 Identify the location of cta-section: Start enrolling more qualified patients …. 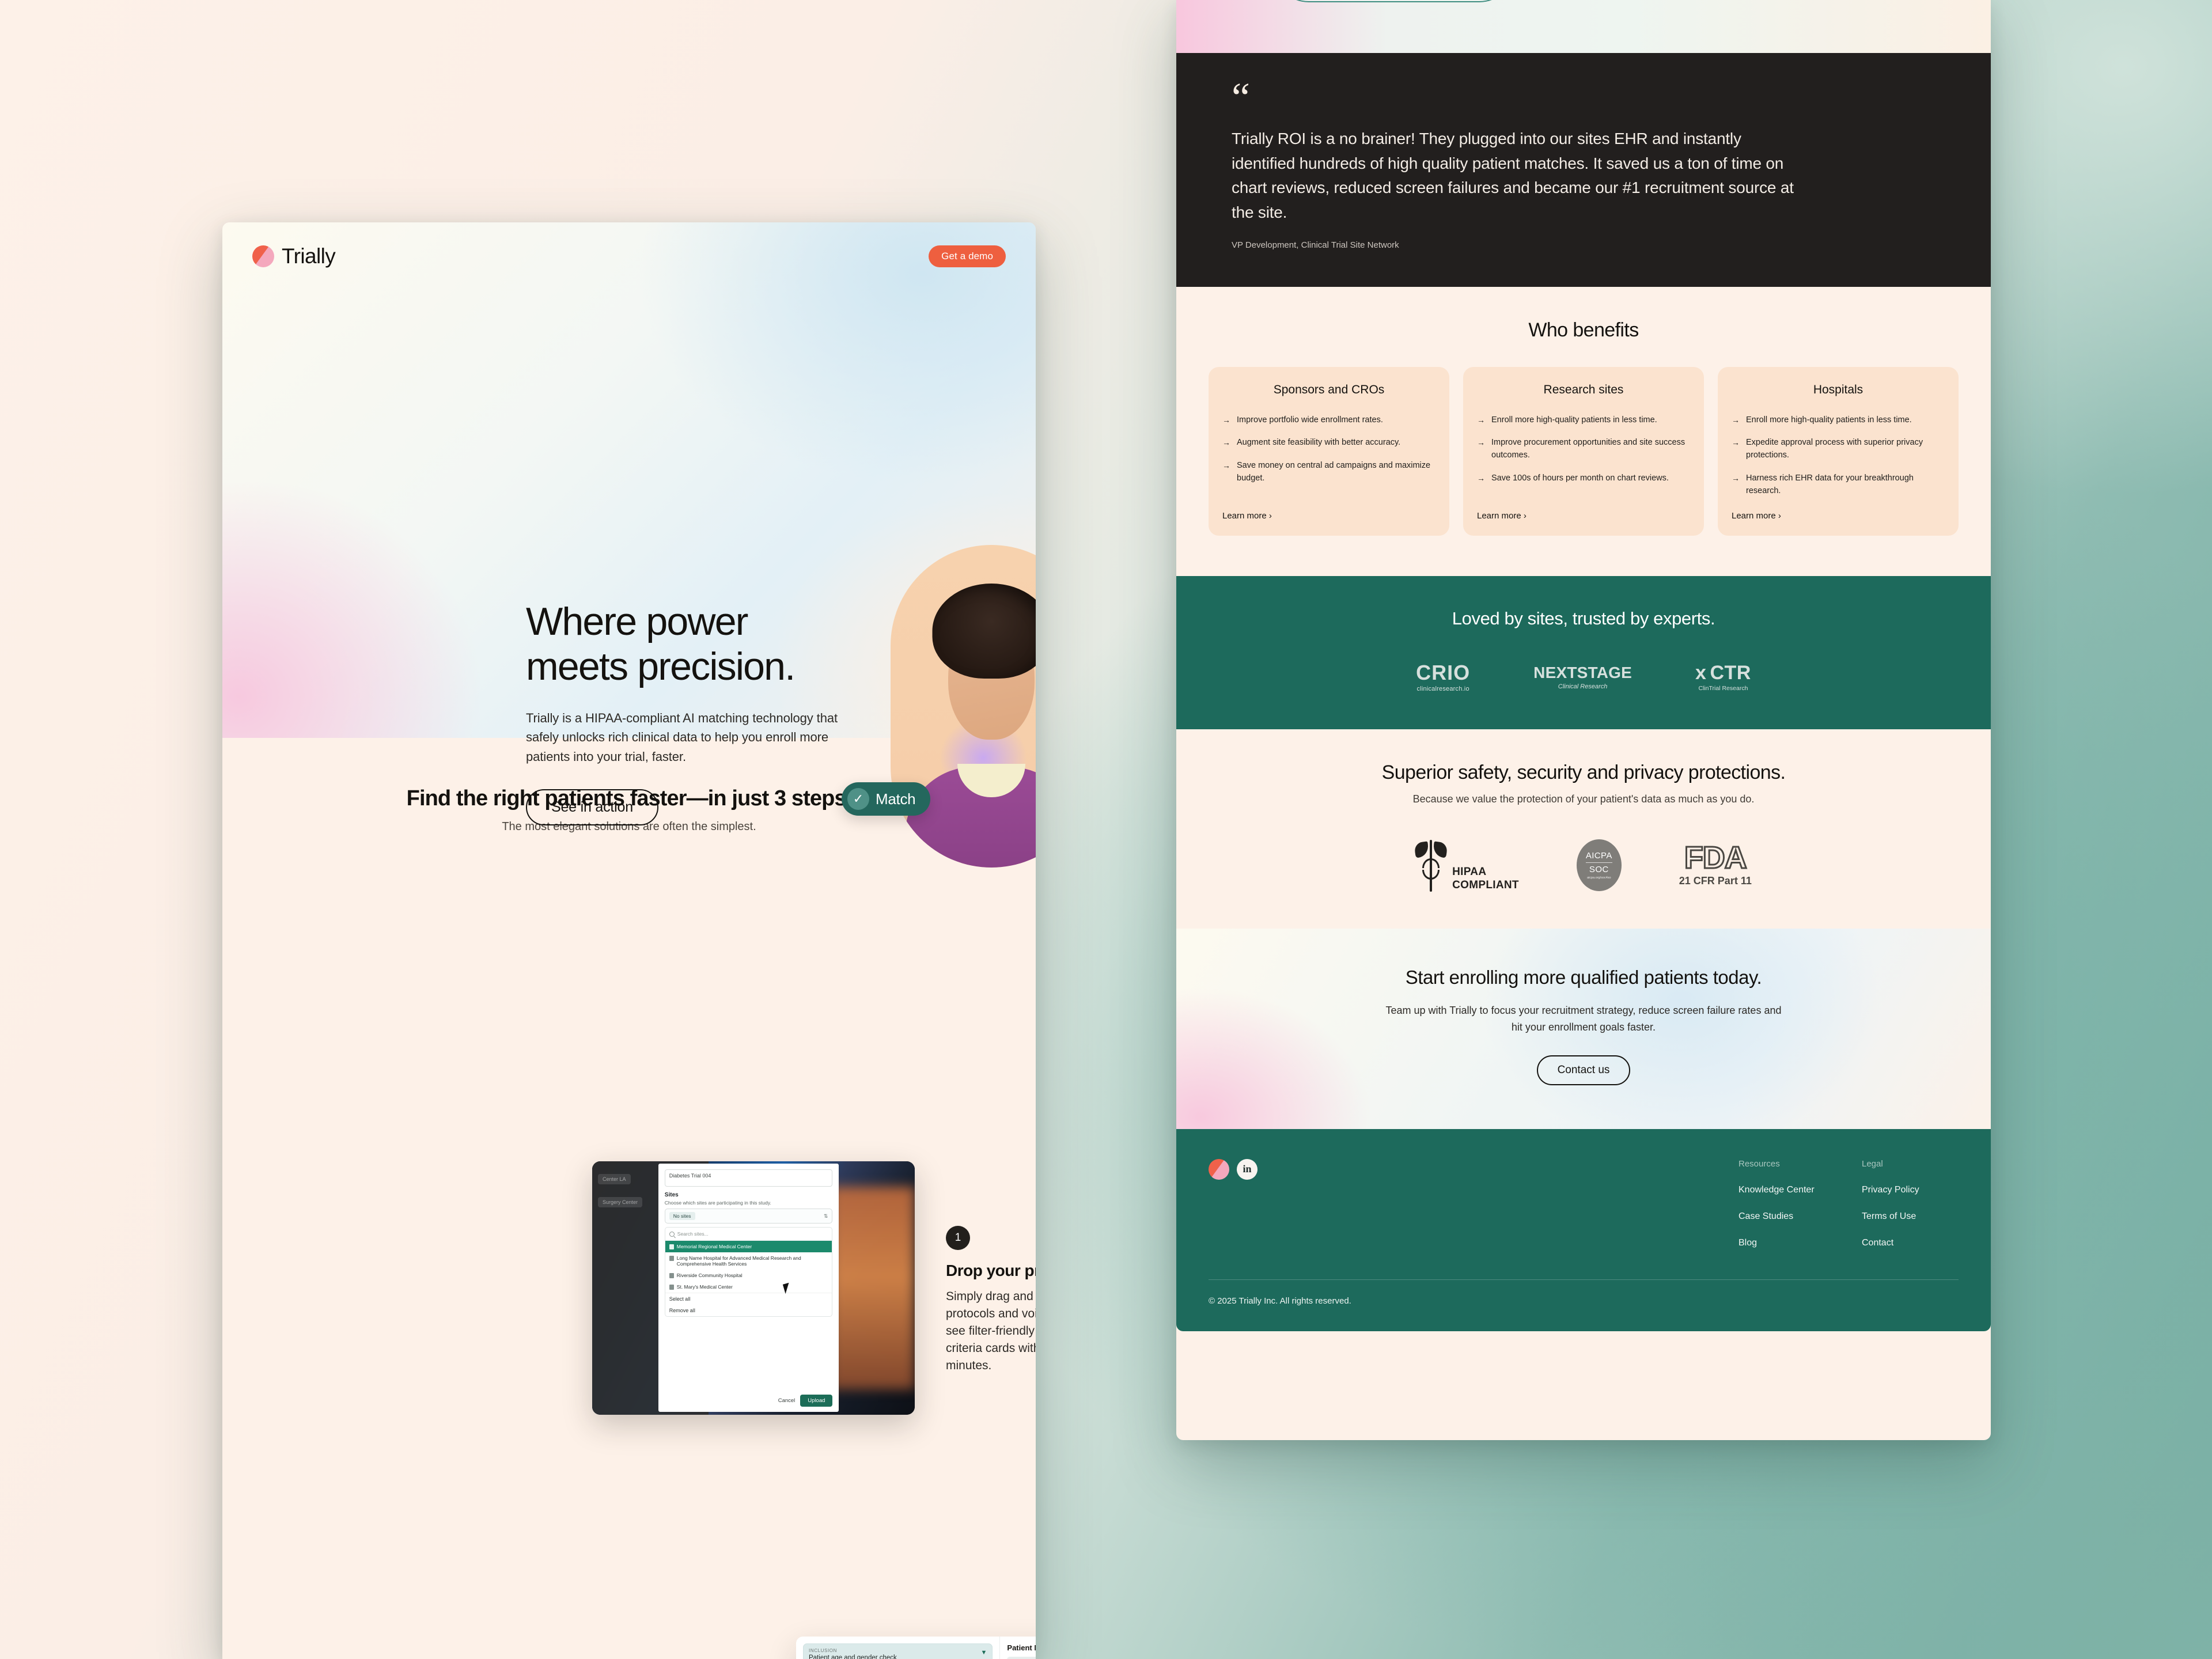
(1583, 1029).